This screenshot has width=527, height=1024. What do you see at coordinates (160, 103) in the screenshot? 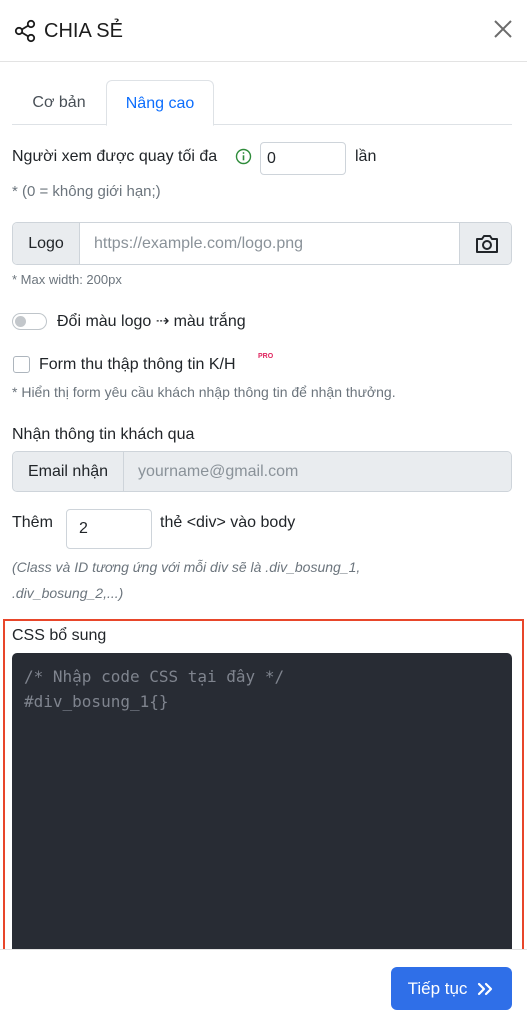
I see `tab-advanced: Nâng cao` at bounding box center [160, 103].